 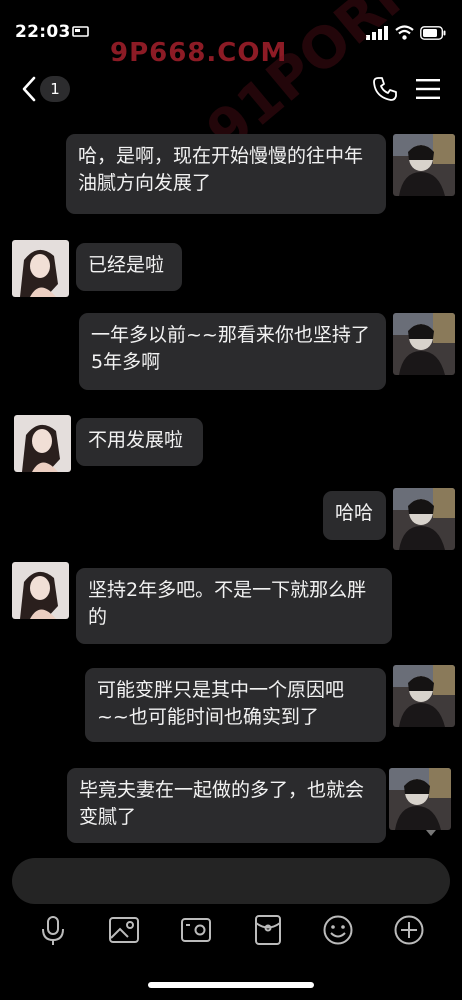 What do you see at coordinates (43, 32) in the screenshot?
I see `status-time: 22:03` at bounding box center [43, 32].